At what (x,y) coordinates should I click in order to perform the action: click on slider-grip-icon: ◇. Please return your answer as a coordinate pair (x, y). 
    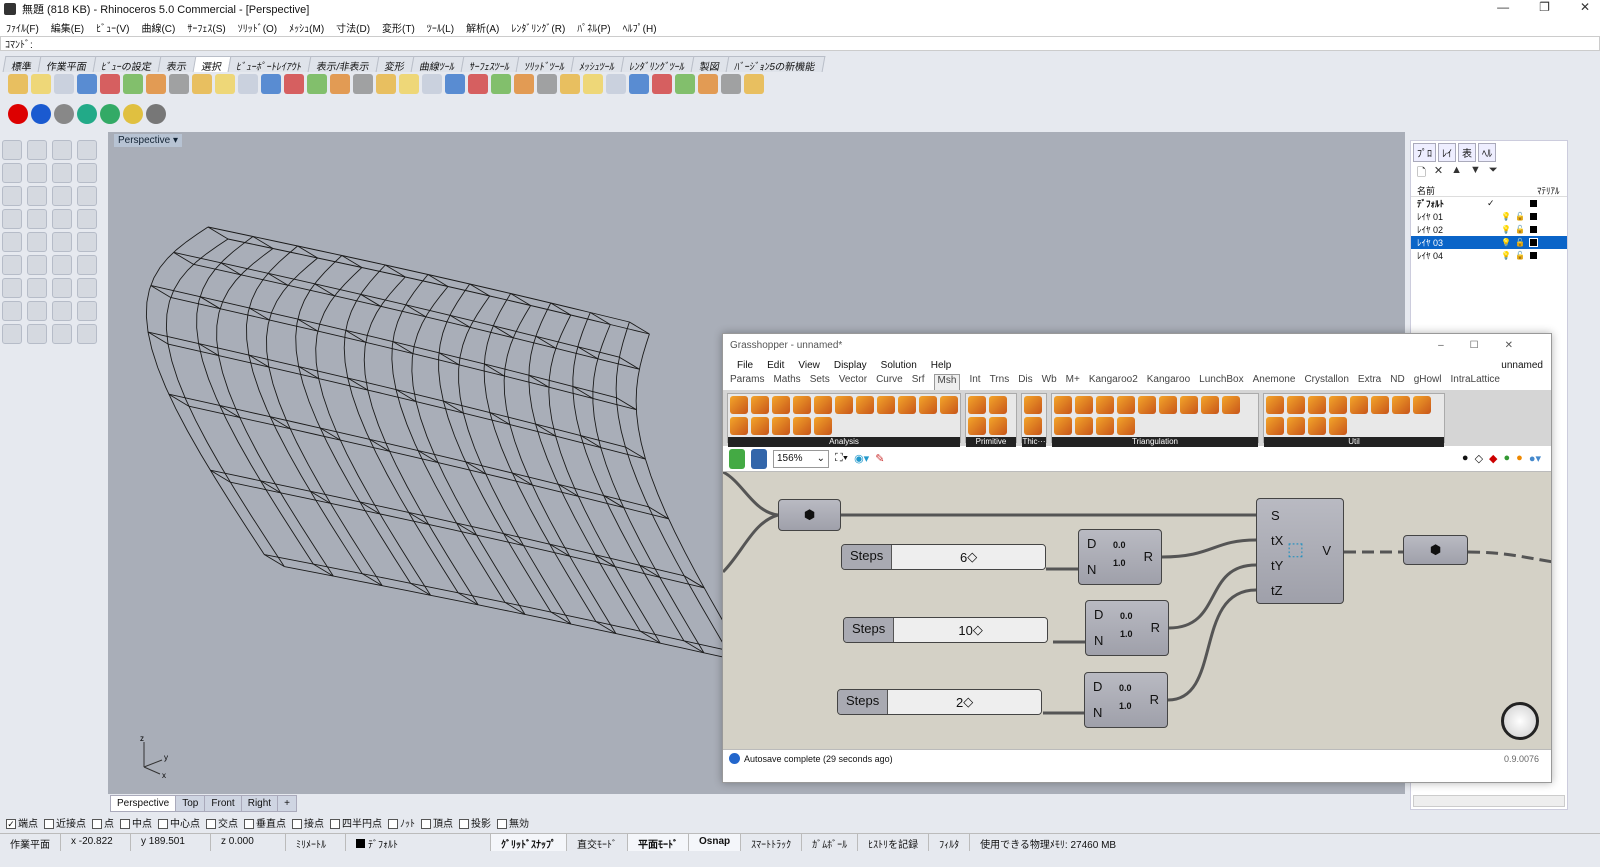
    Looking at the image, I should click on (972, 557).